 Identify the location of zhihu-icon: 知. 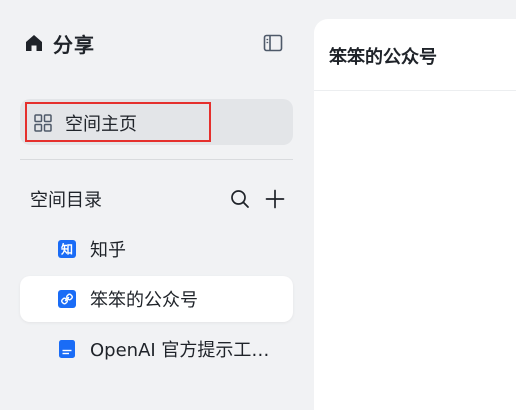
(67, 249).